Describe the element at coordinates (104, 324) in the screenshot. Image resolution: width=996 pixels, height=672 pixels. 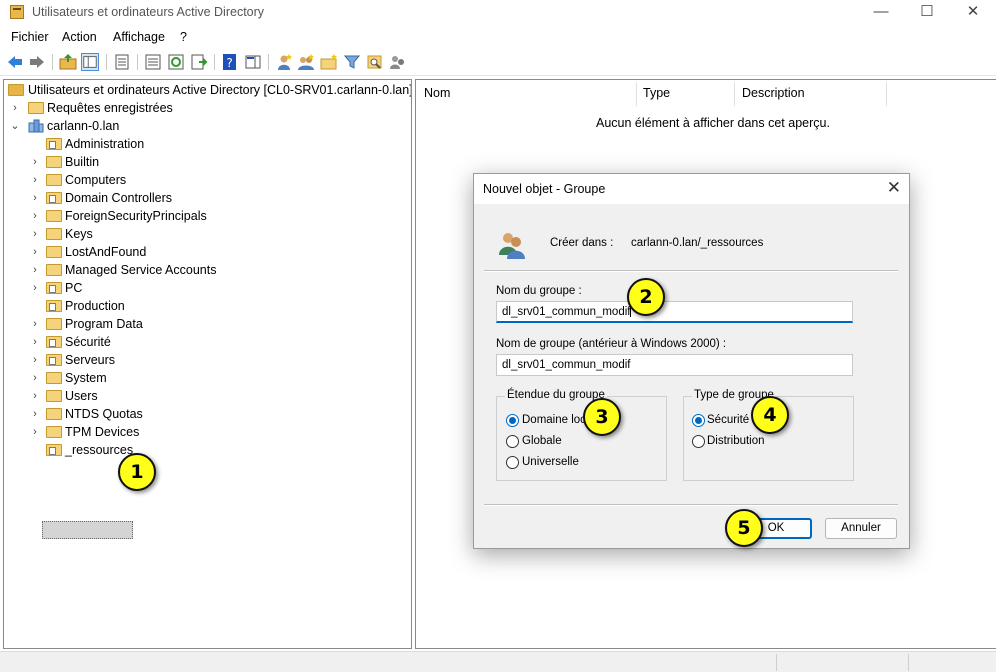
I see `tree-item-label: Program Data` at that location.